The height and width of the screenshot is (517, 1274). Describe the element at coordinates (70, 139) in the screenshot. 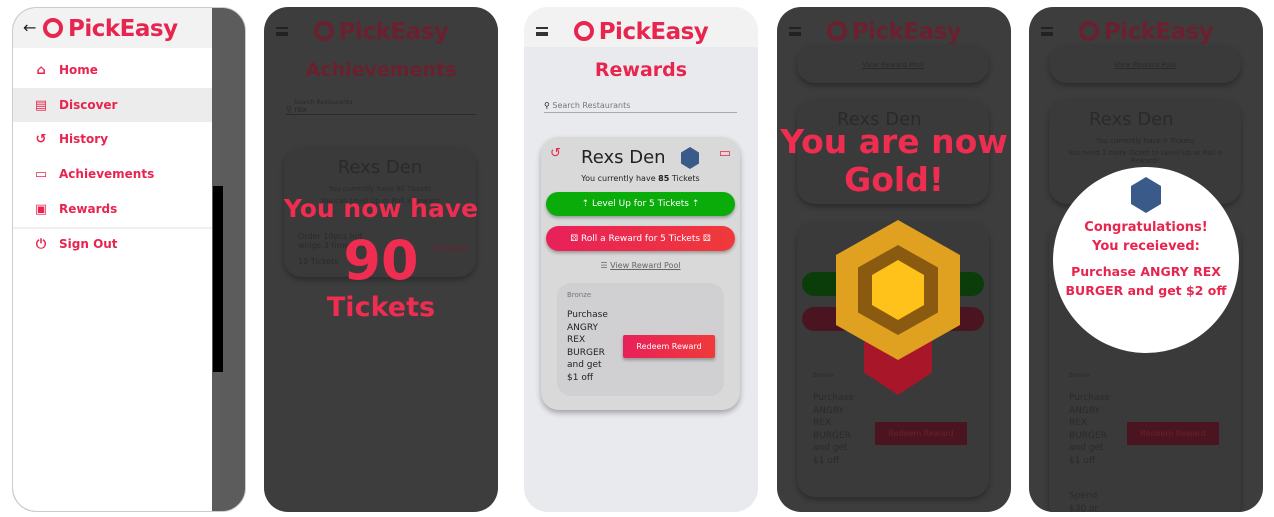

I see `menu-item-history: ↺ History` at that location.